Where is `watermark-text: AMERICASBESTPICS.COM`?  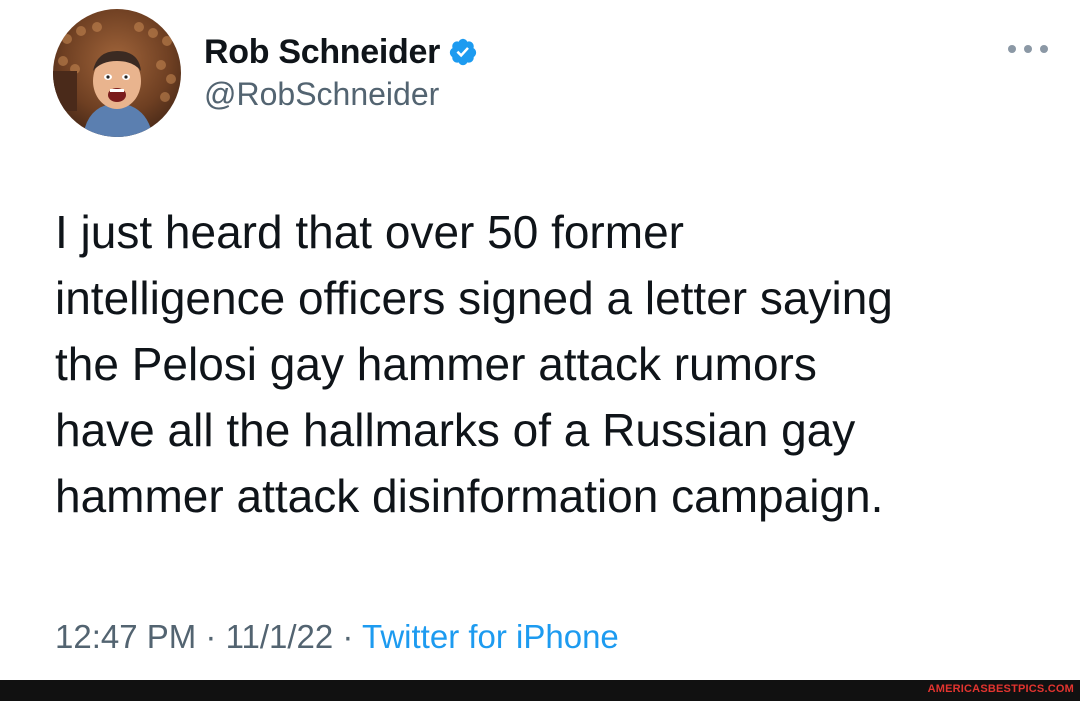 watermark-text: AMERICASBESTPICS.COM is located at coordinates (1000, 689).